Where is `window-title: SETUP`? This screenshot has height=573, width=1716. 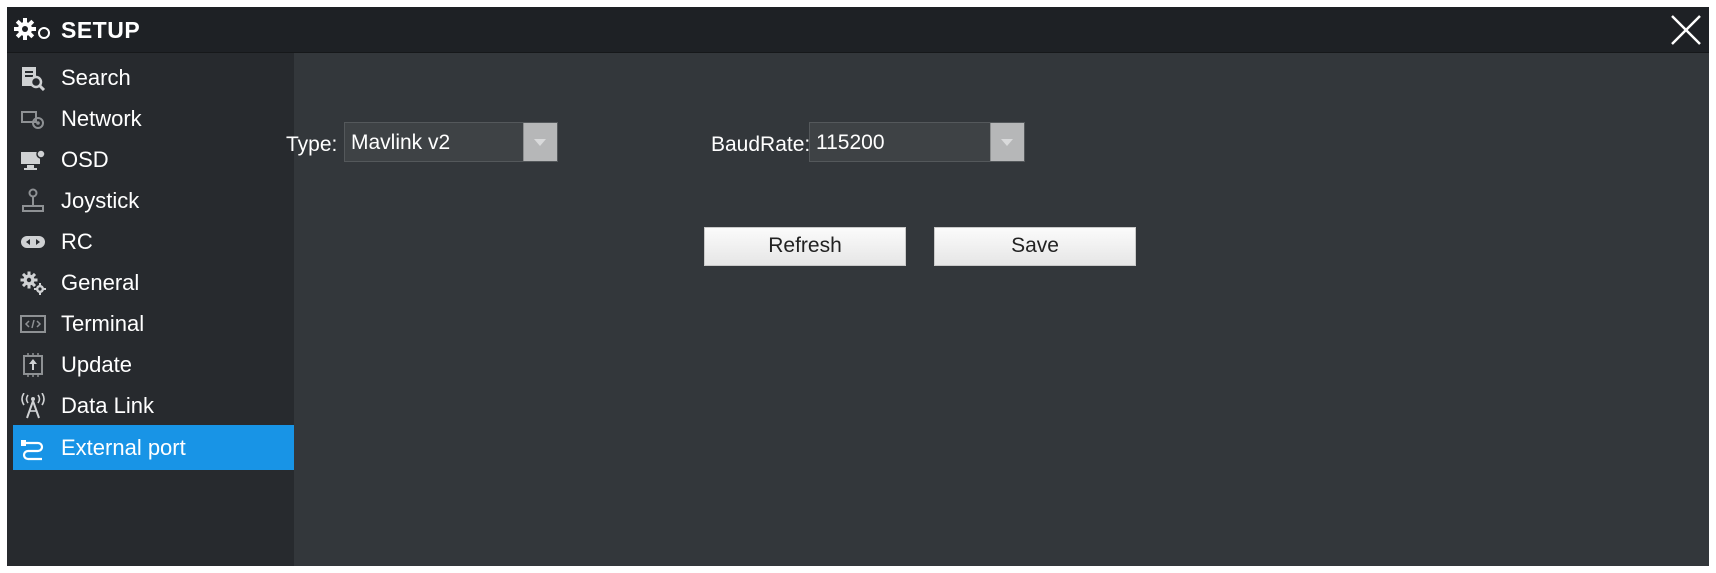
window-title: SETUP is located at coordinates (101, 30).